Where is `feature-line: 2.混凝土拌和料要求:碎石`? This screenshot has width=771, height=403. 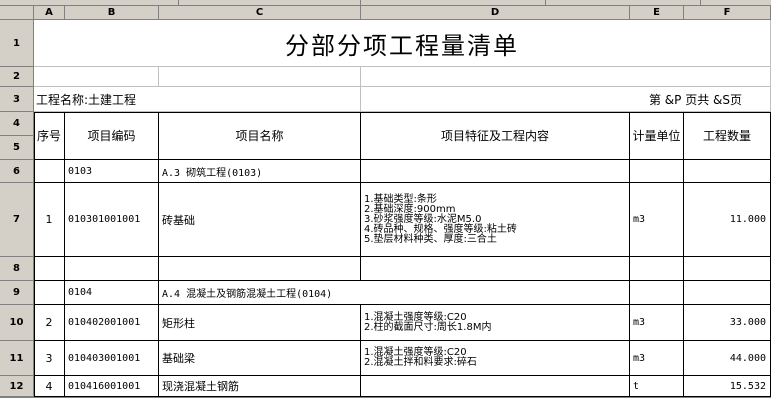 feature-line: 2.混凝土拌和料要求:碎石 is located at coordinates (420, 362).